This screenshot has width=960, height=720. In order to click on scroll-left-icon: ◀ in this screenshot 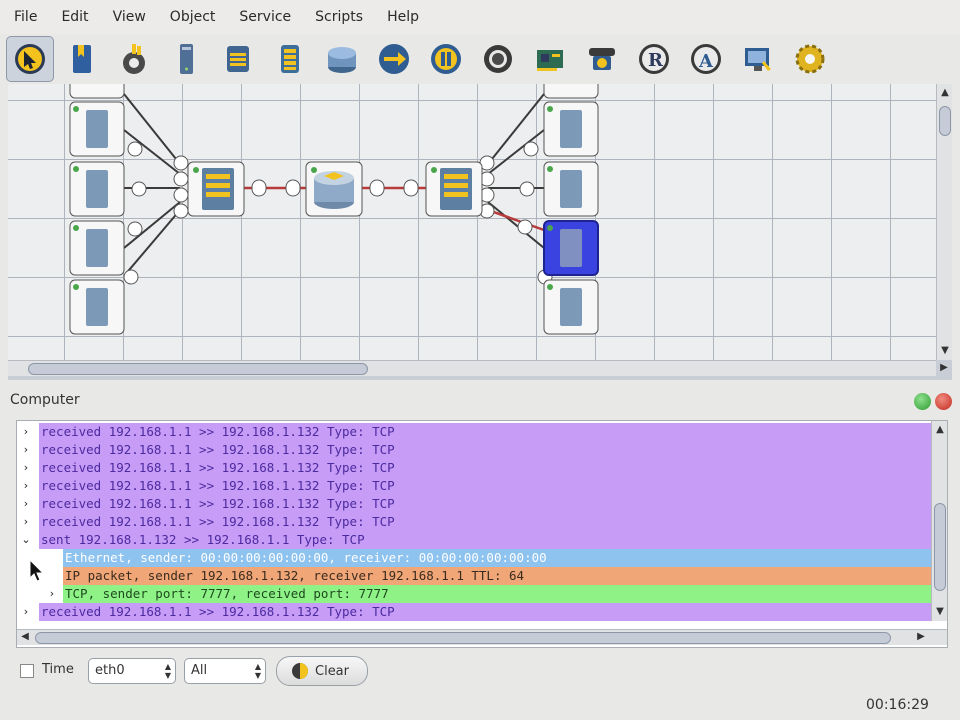, I will do `click(25, 637)`.